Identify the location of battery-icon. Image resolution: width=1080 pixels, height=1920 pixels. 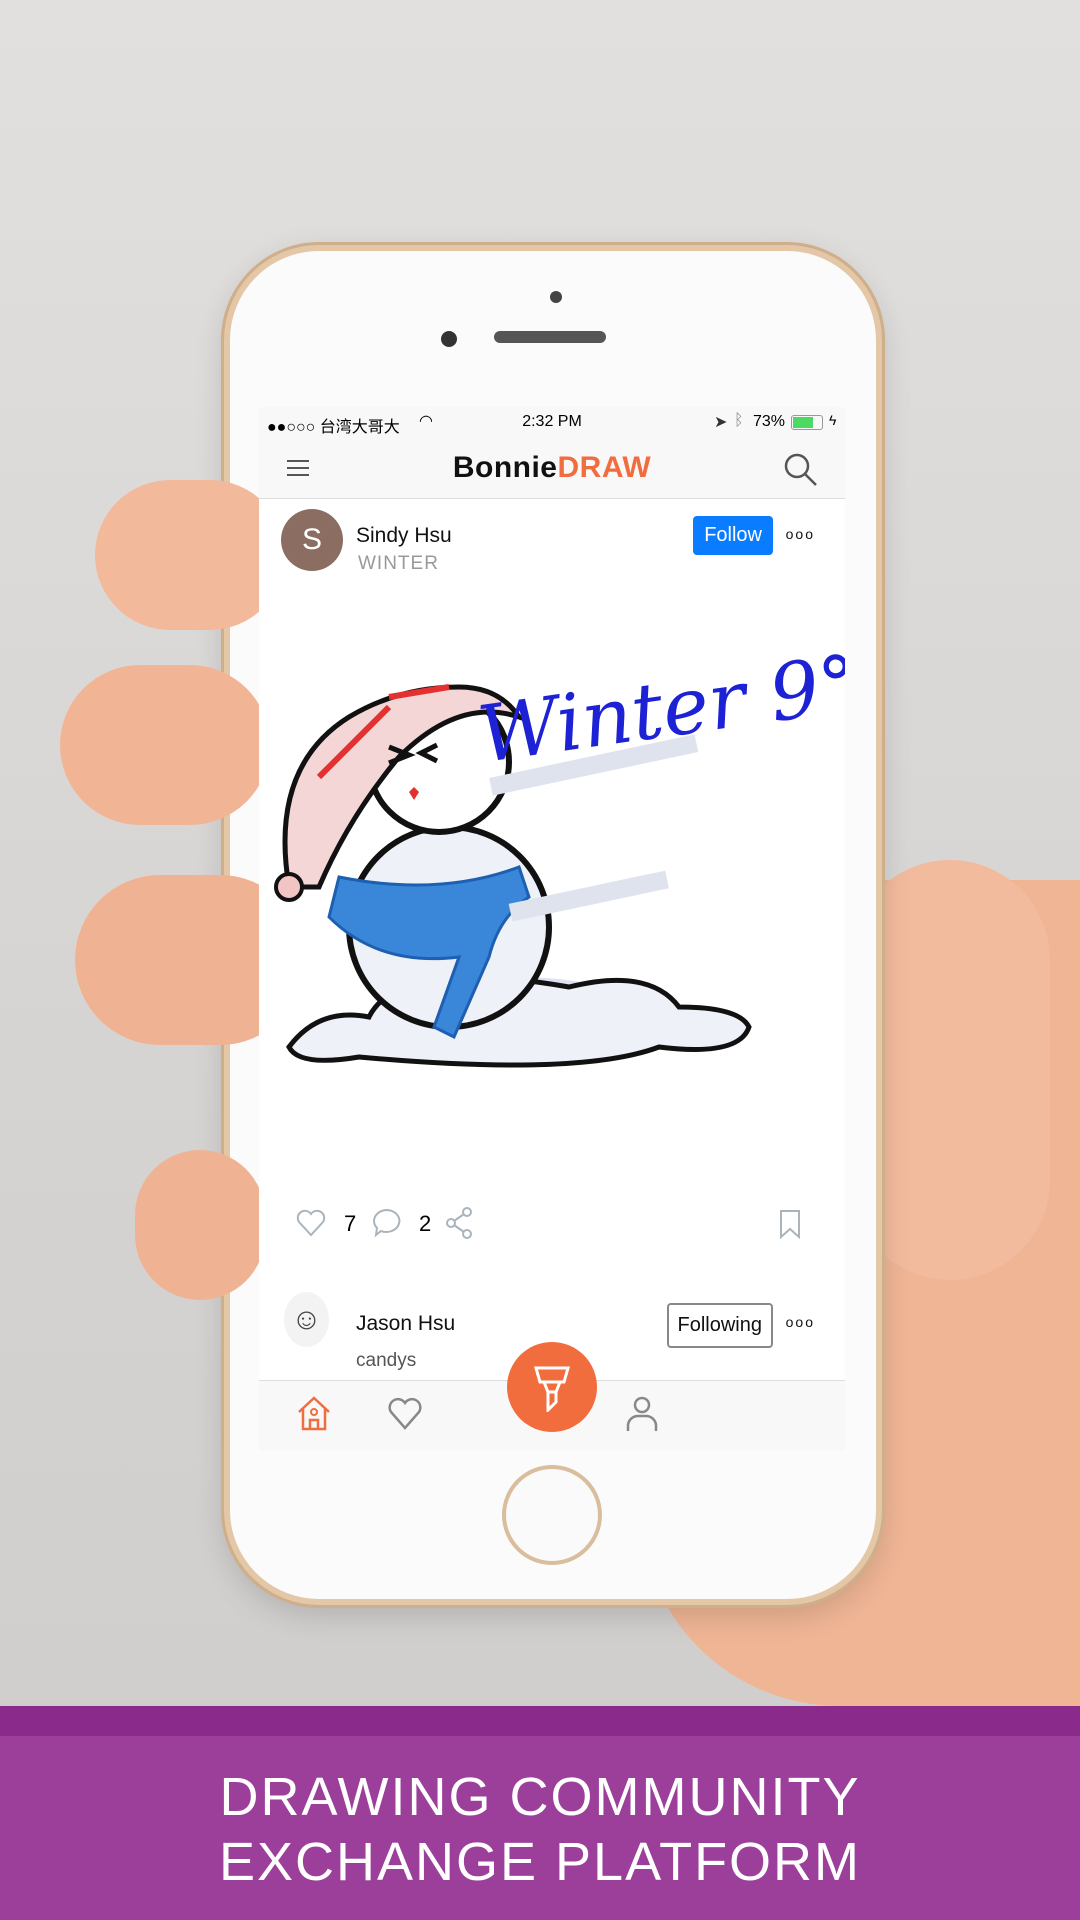
(807, 422).